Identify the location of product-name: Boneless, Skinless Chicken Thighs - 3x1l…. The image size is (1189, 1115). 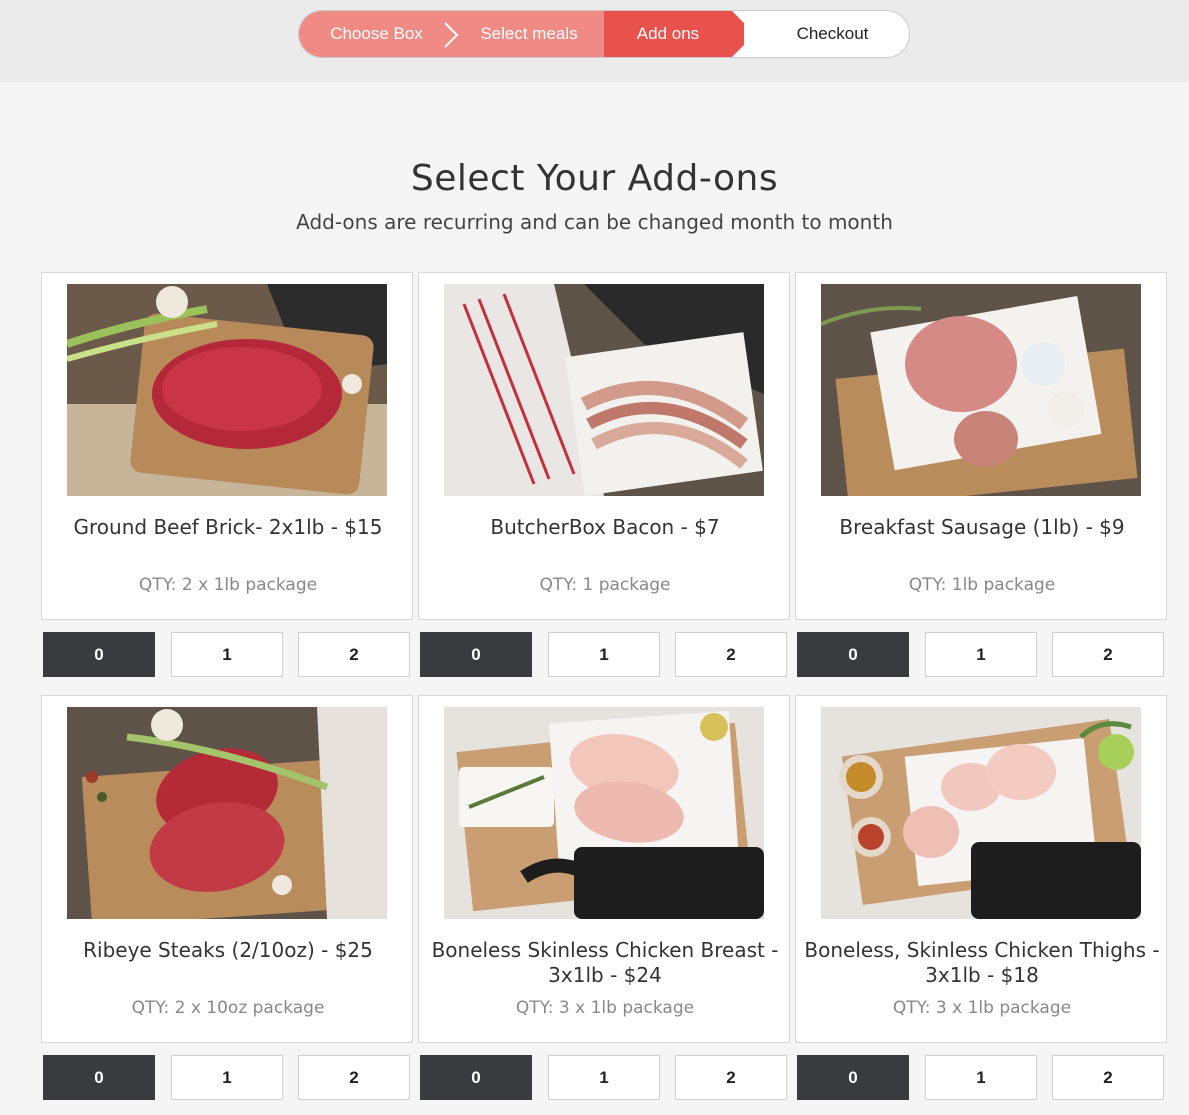
(982, 962).